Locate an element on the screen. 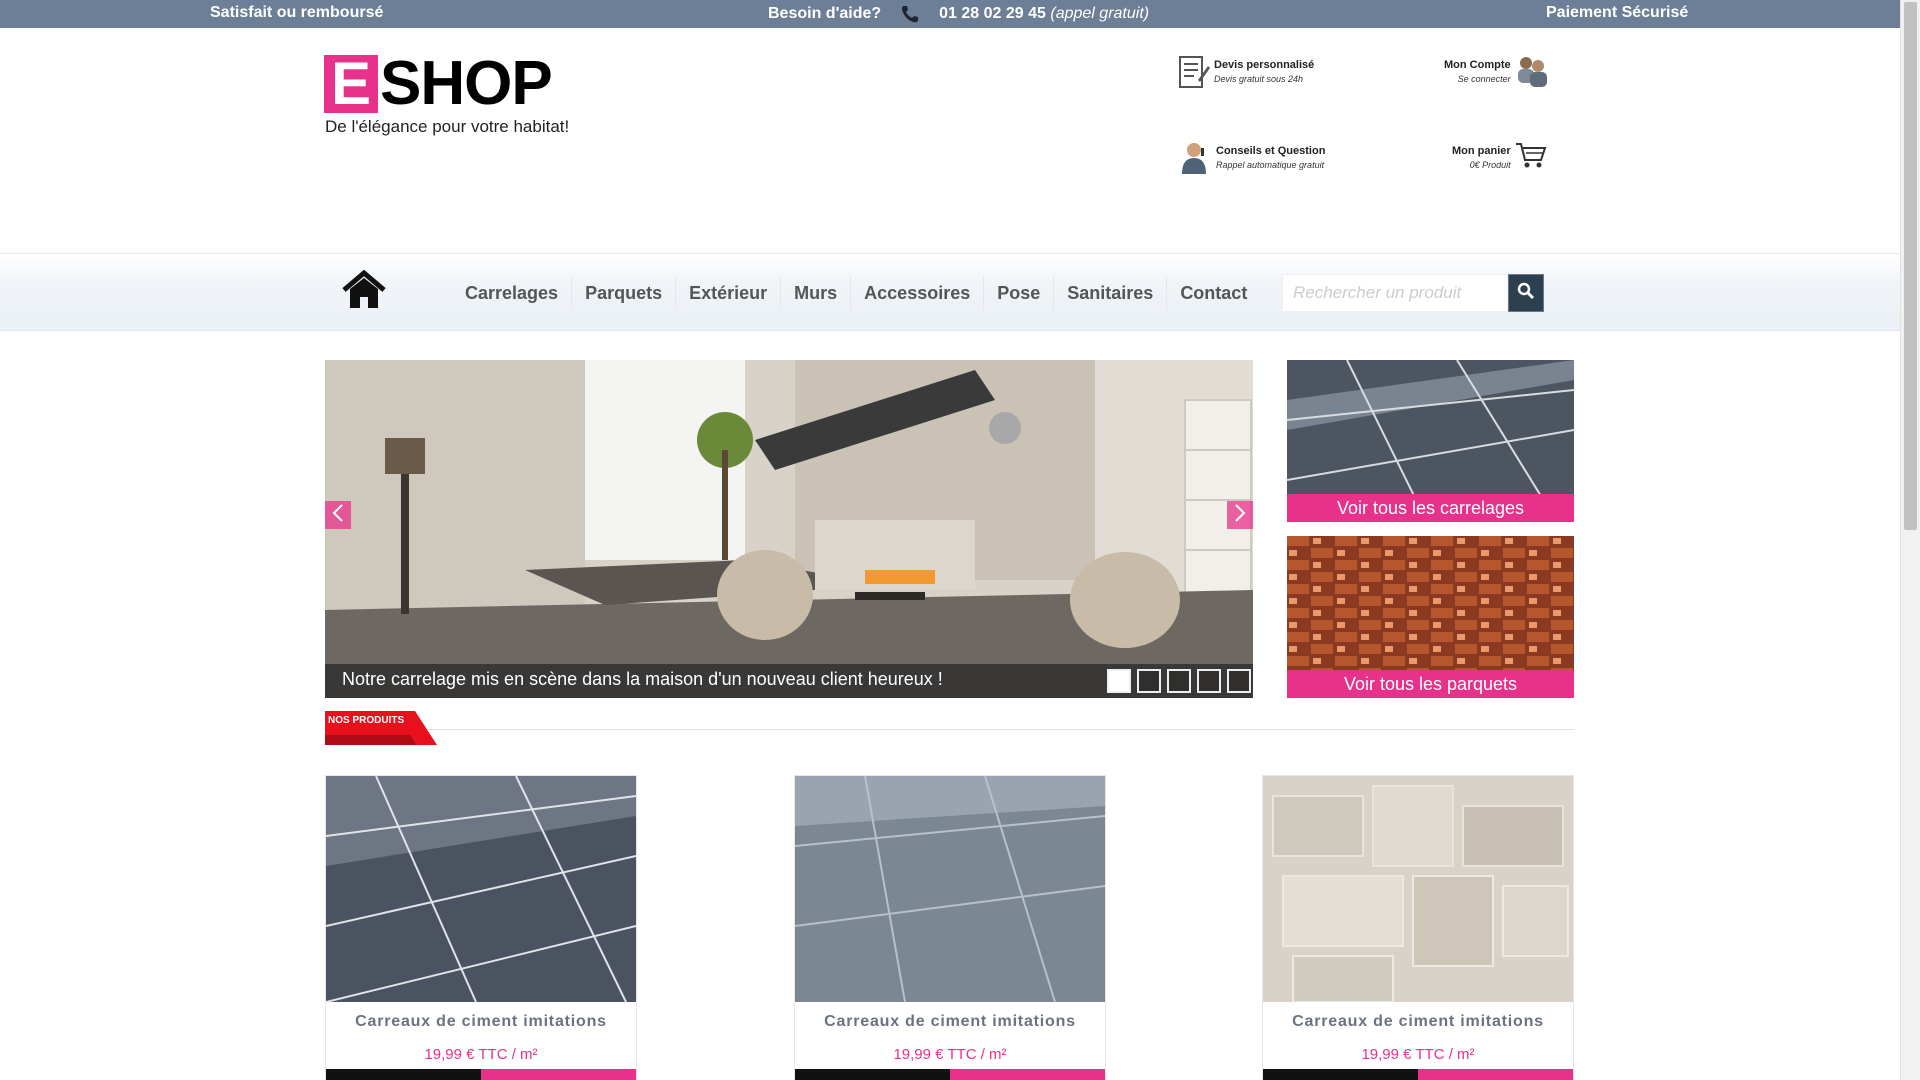 The image size is (1920, 1080). logo-letter: E is located at coordinates (351, 84).